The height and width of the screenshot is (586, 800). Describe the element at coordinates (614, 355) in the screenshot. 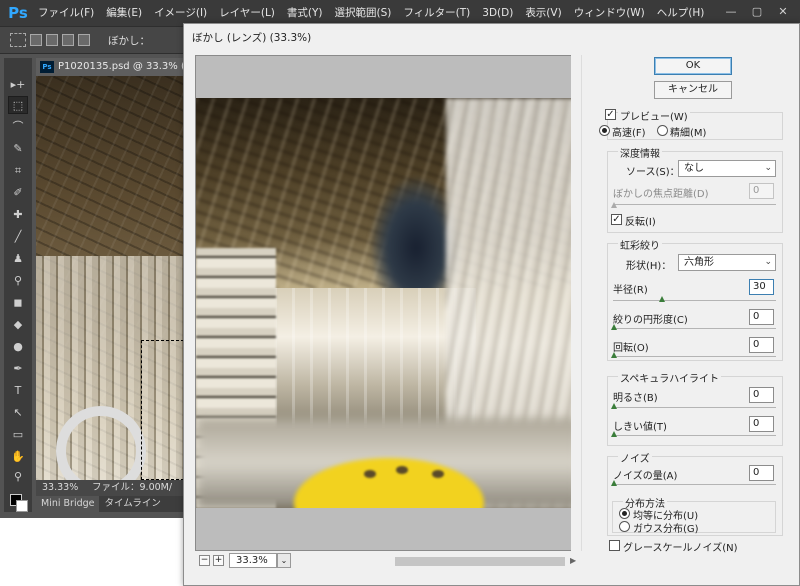

I see `rotation-thumb` at that location.